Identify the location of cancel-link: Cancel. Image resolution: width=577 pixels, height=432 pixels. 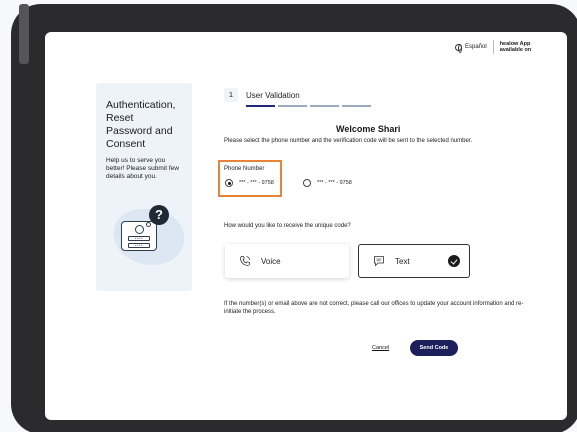
(380, 348).